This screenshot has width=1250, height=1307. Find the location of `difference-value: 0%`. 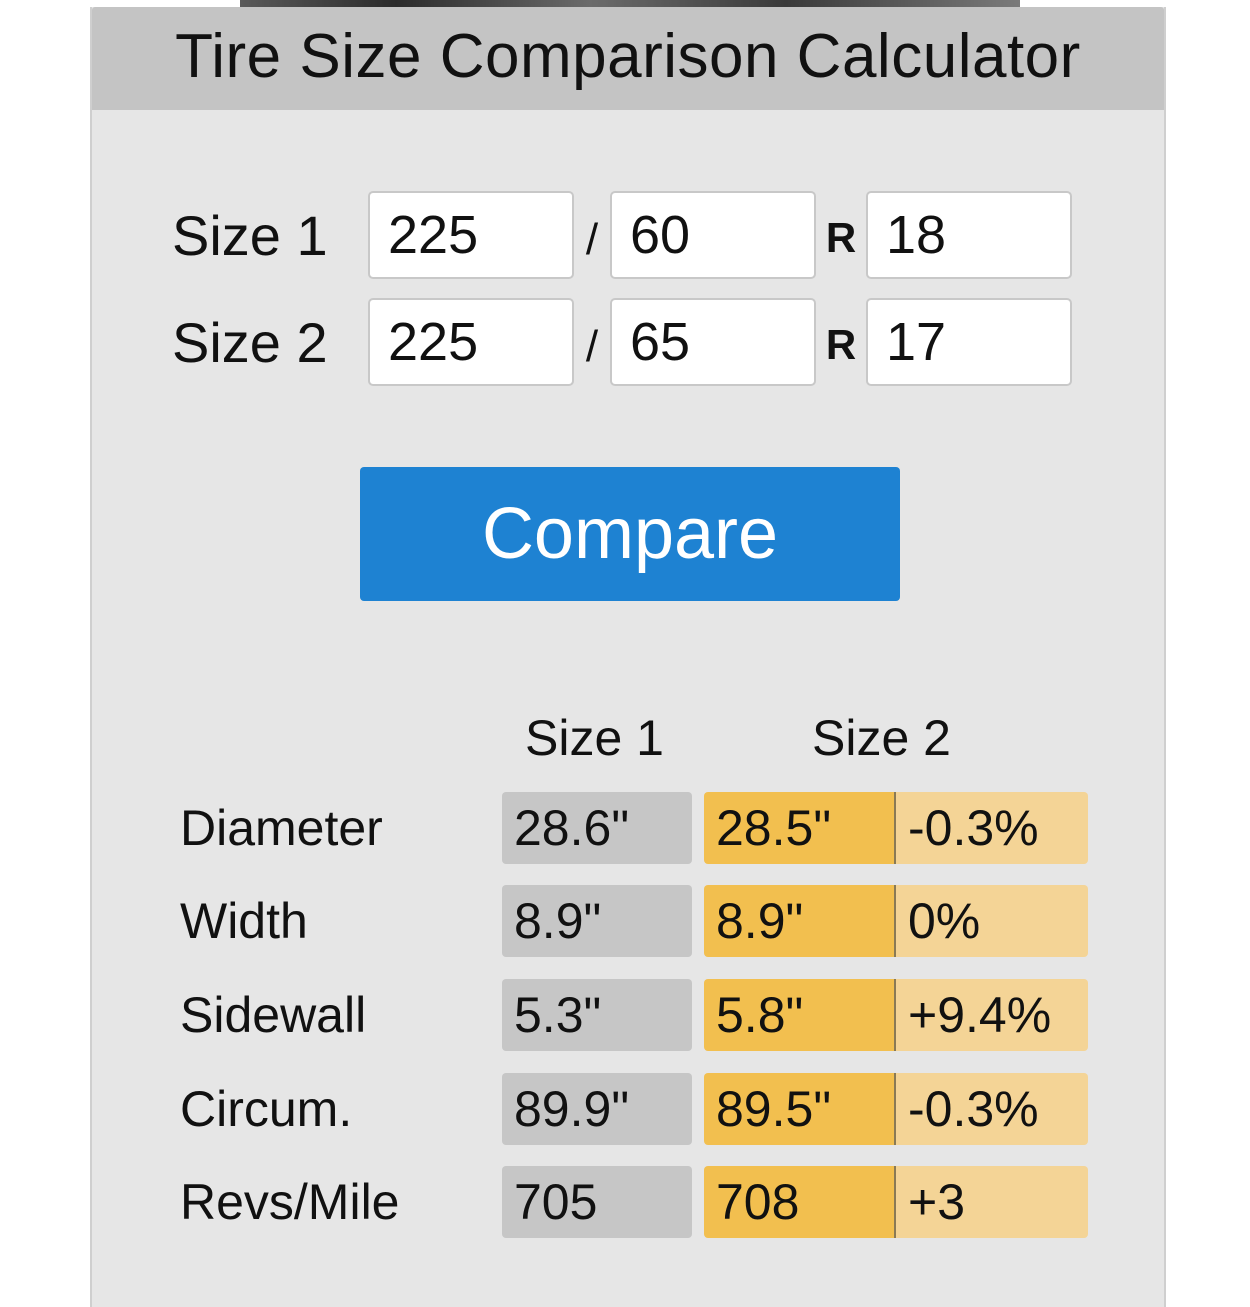

difference-value: 0% is located at coordinates (992, 921).